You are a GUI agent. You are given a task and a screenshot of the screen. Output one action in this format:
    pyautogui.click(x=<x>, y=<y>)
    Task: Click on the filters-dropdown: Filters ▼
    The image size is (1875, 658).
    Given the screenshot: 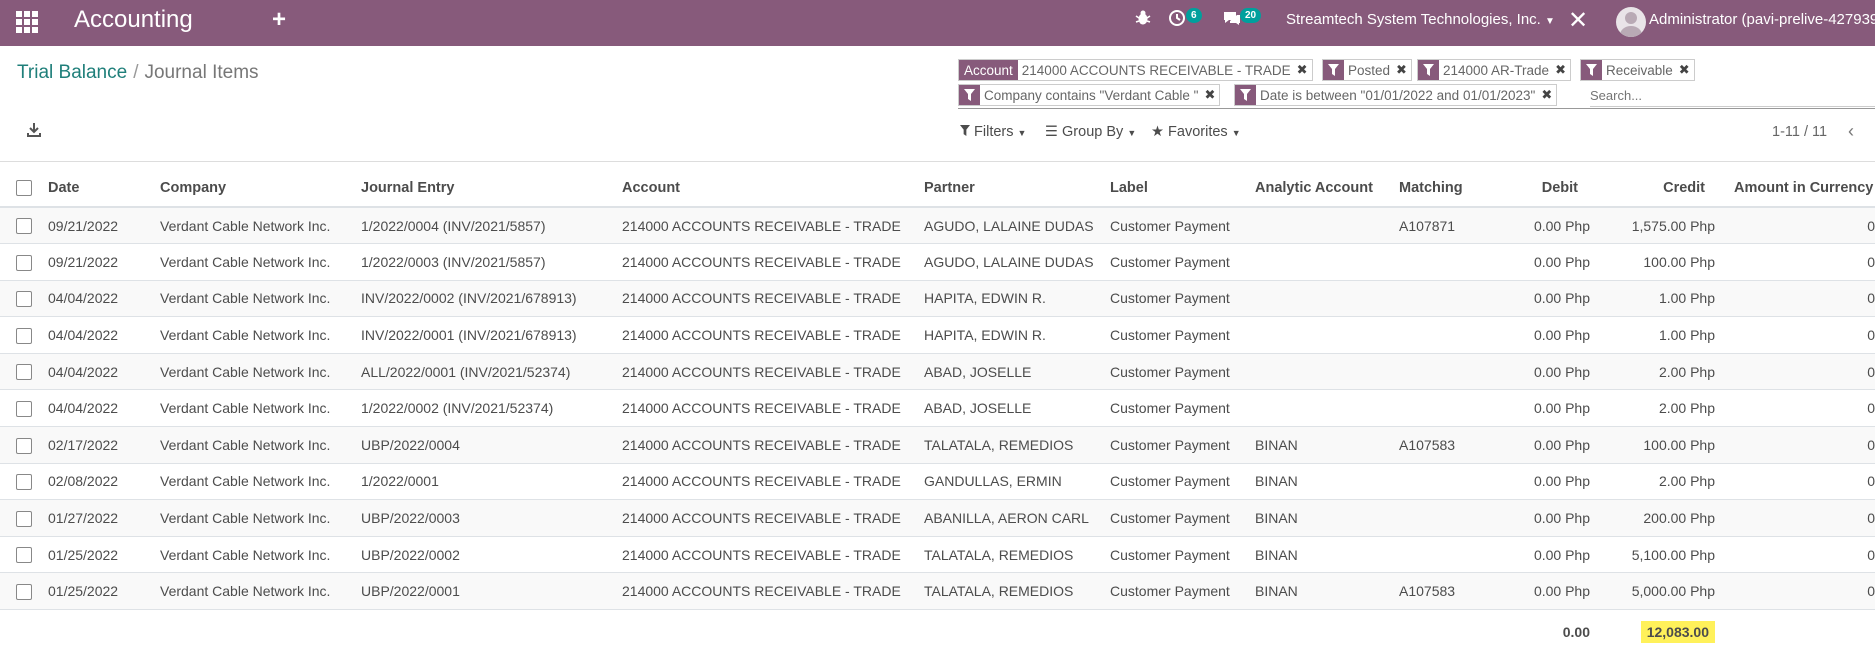 What is the action you would take?
    pyautogui.click(x=993, y=132)
    